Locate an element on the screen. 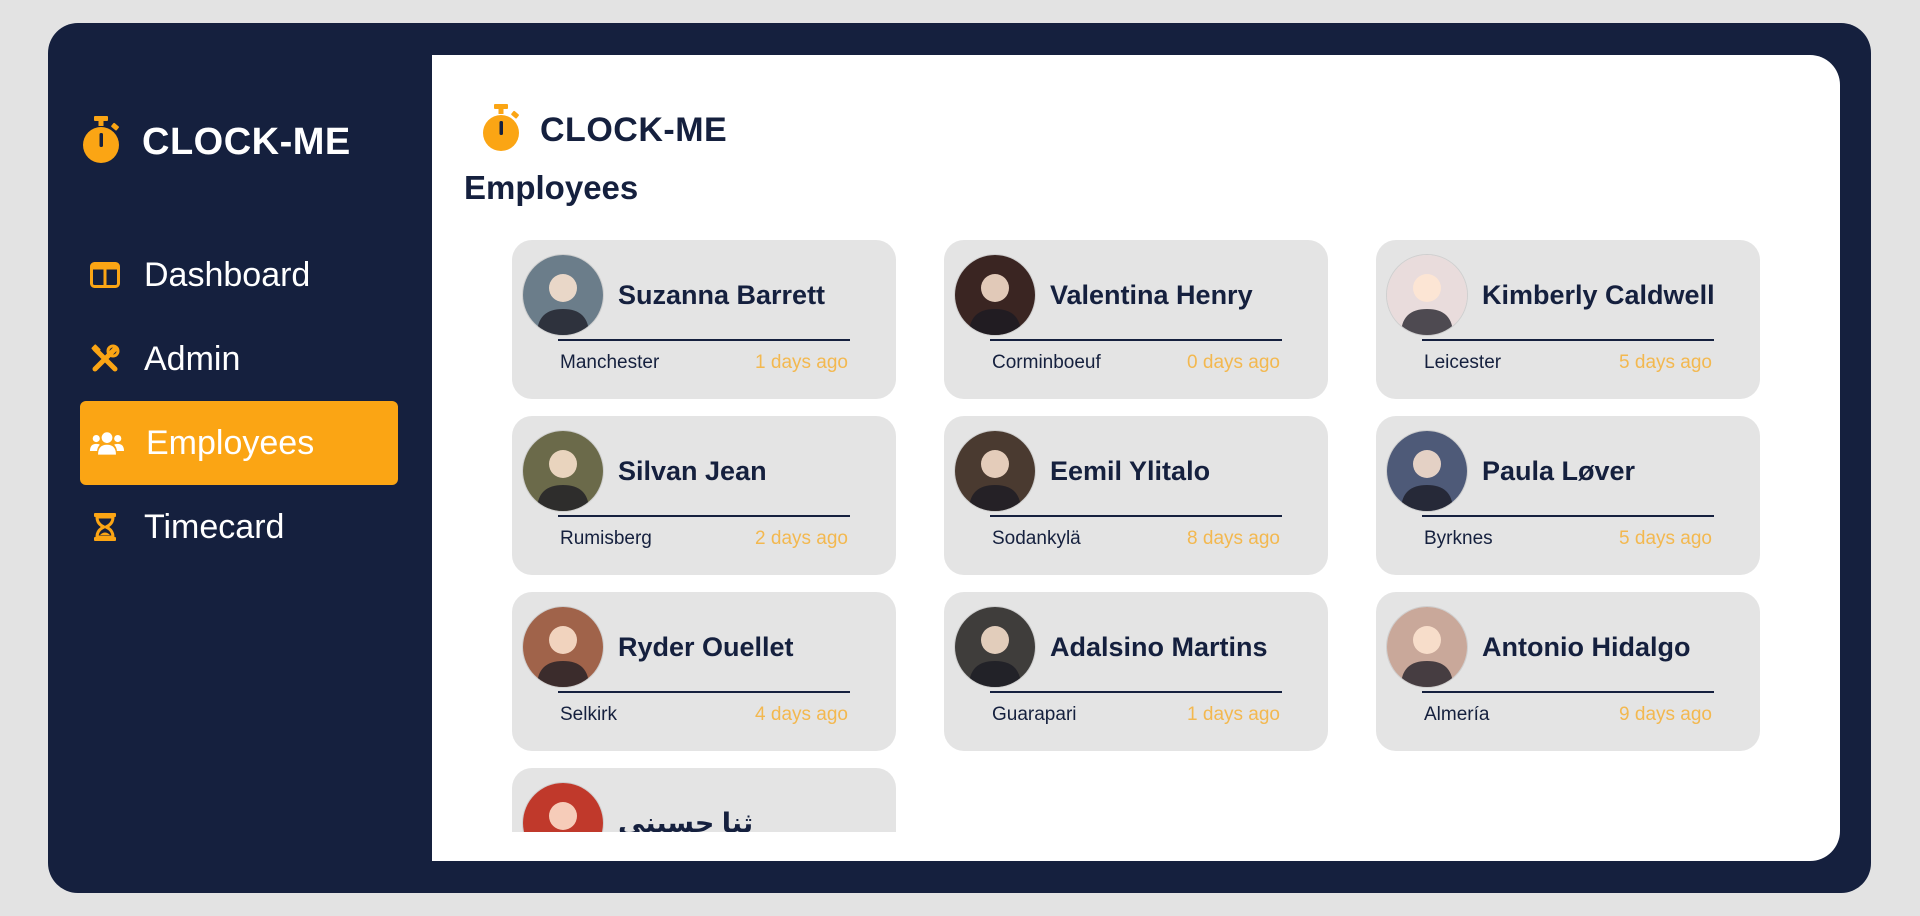 Image resolution: width=1920 pixels, height=916 pixels. sidebar-item-label: Dashboard is located at coordinates (227, 274).